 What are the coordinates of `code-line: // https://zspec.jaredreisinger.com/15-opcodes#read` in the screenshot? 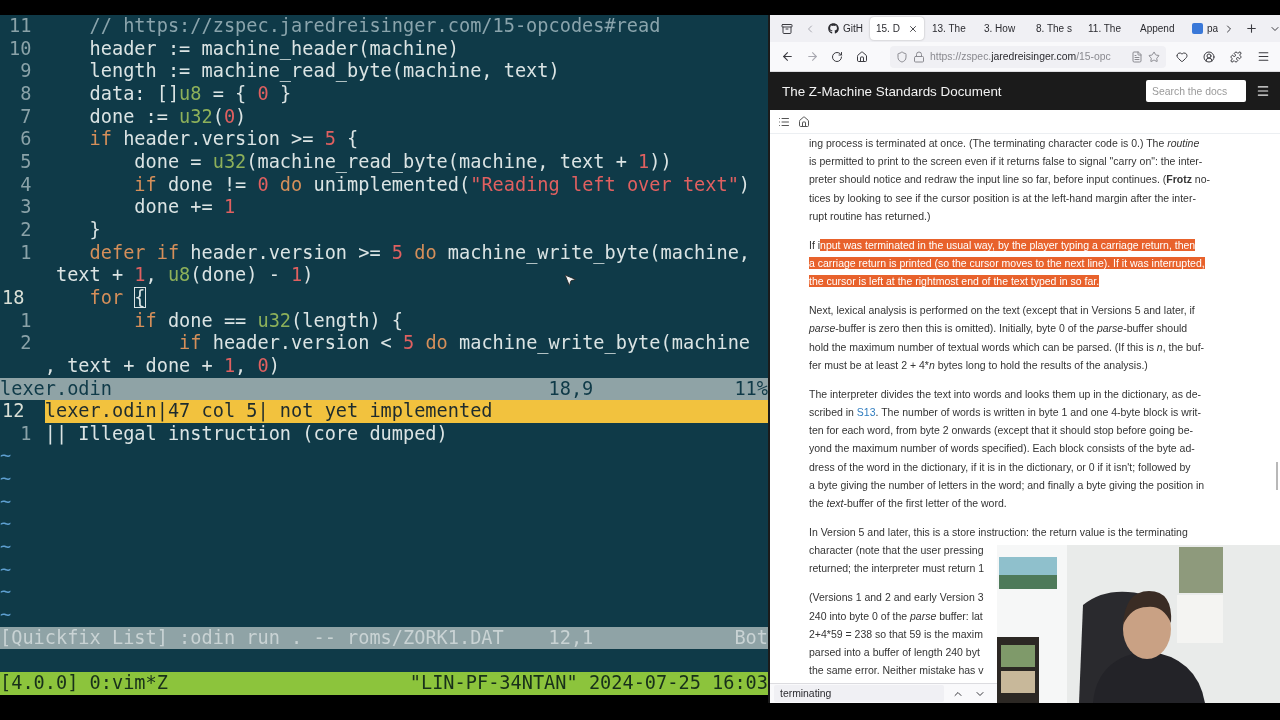 It's located at (374, 26).